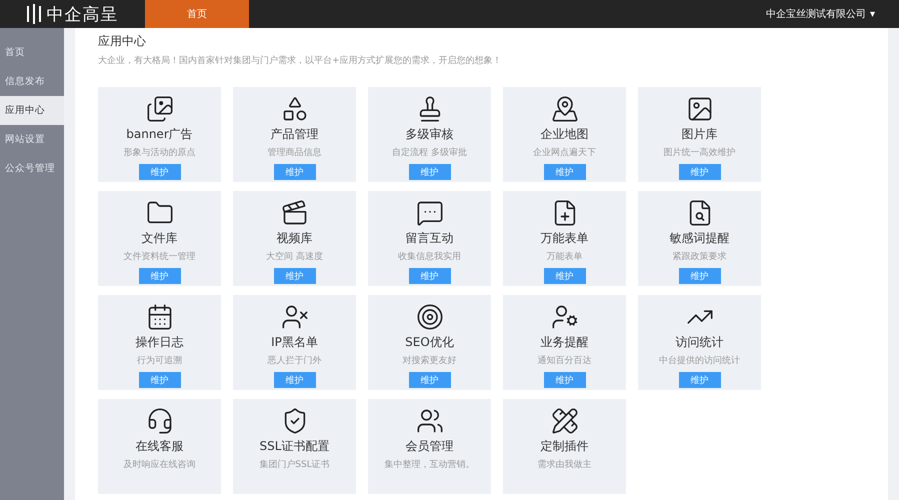  Describe the element at coordinates (294, 256) in the screenshot. I see `app-description: 大空间 高速度` at that location.